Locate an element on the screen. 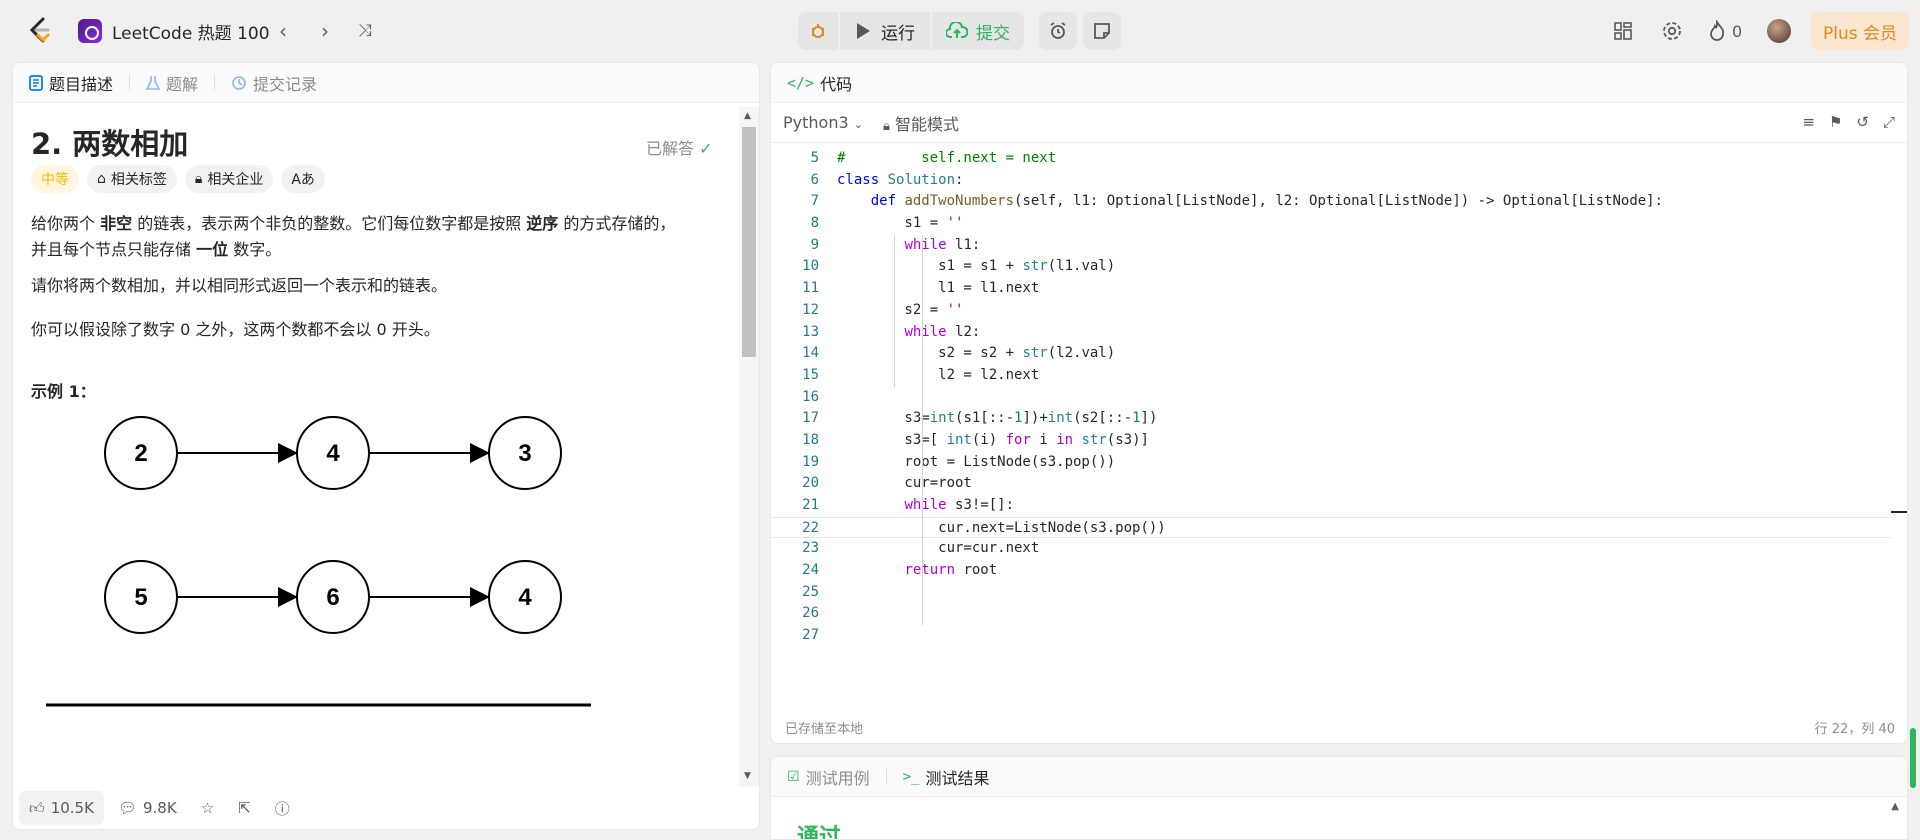 The height and width of the screenshot is (840, 1920). code-line: 9 while l1: is located at coordinates (1331, 246).